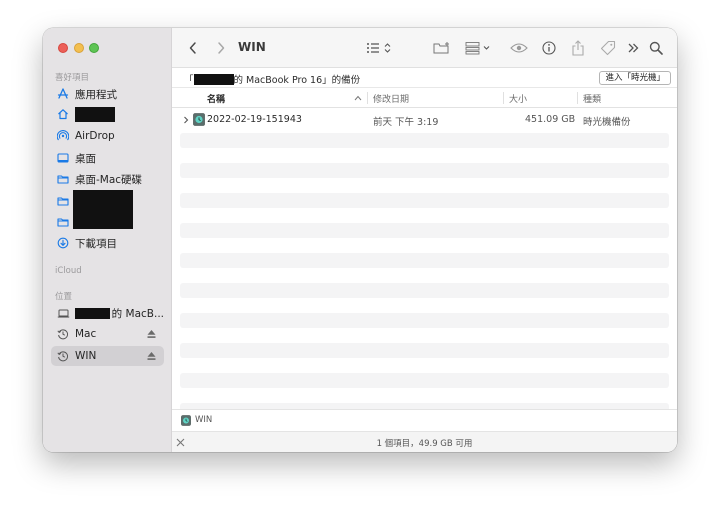 The height and width of the screenshot is (509, 720). What do you see at coordinates (186, 420) in the screenshot?
I see `backup-disk-icon` at bounding box center [186, 420].